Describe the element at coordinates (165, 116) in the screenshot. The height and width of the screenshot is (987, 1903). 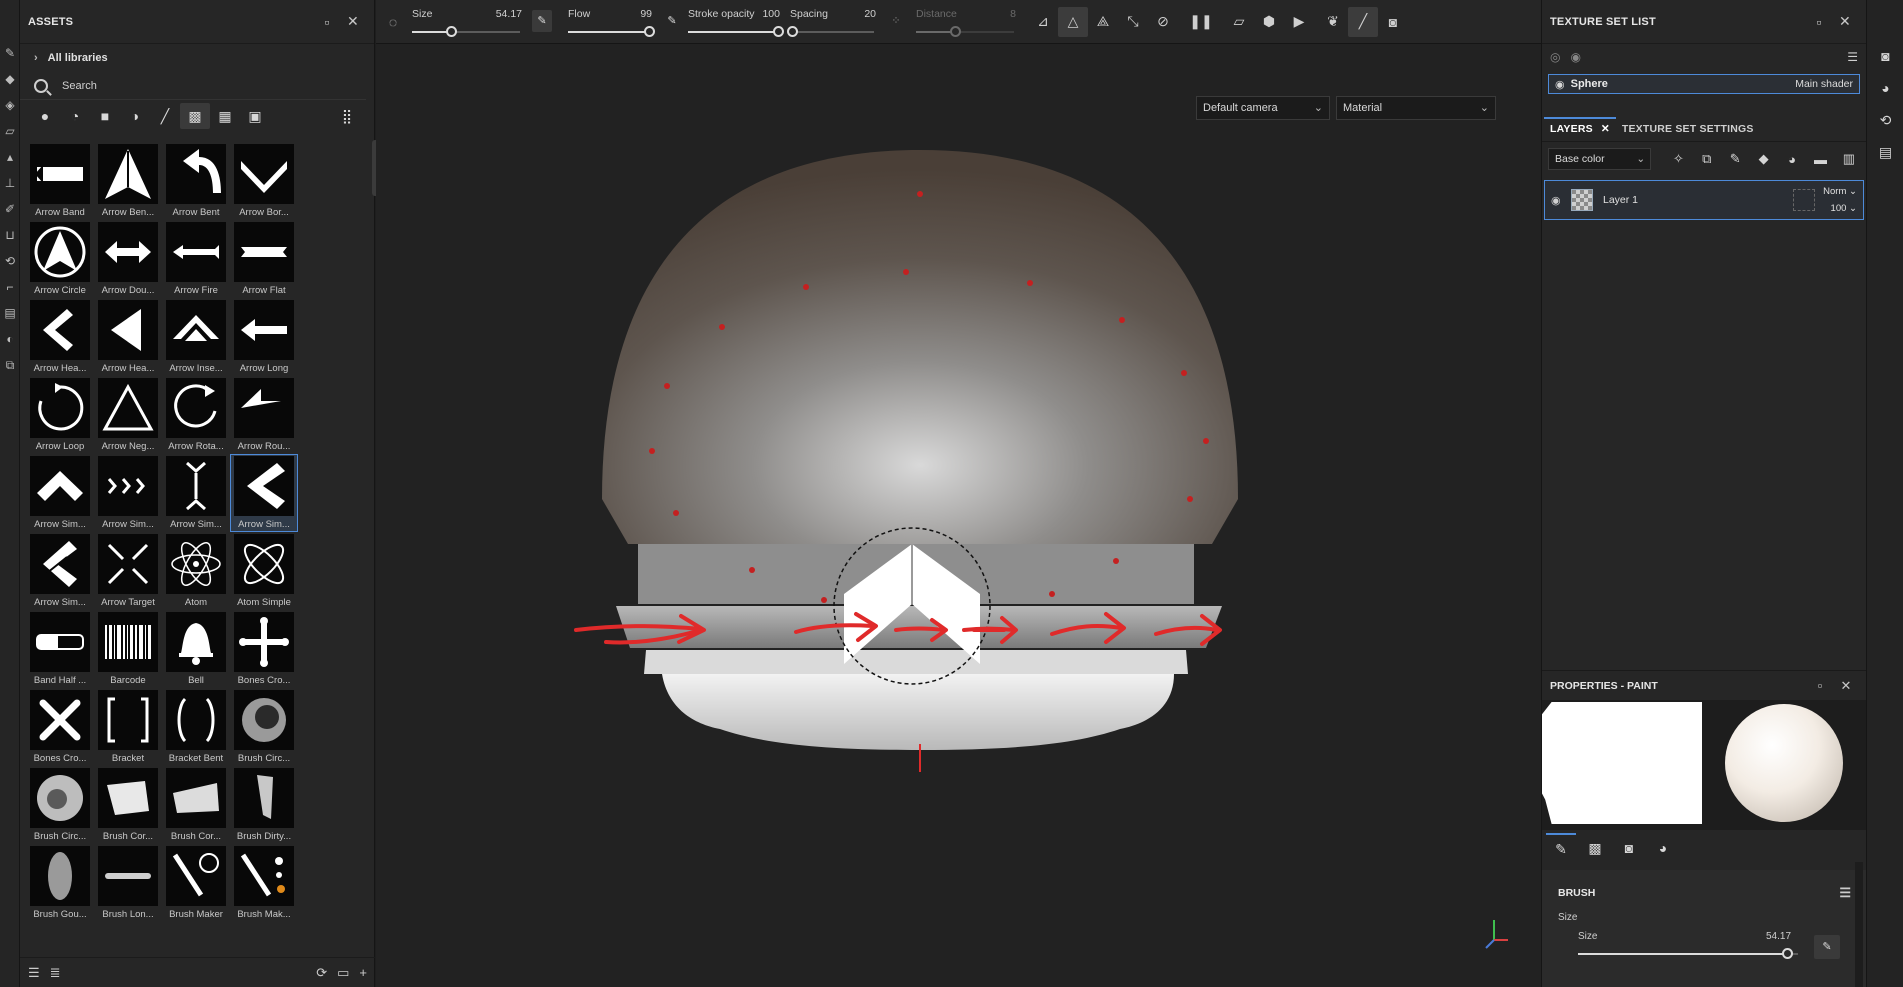
I see `brush-filter-icon: ╱` at that location.